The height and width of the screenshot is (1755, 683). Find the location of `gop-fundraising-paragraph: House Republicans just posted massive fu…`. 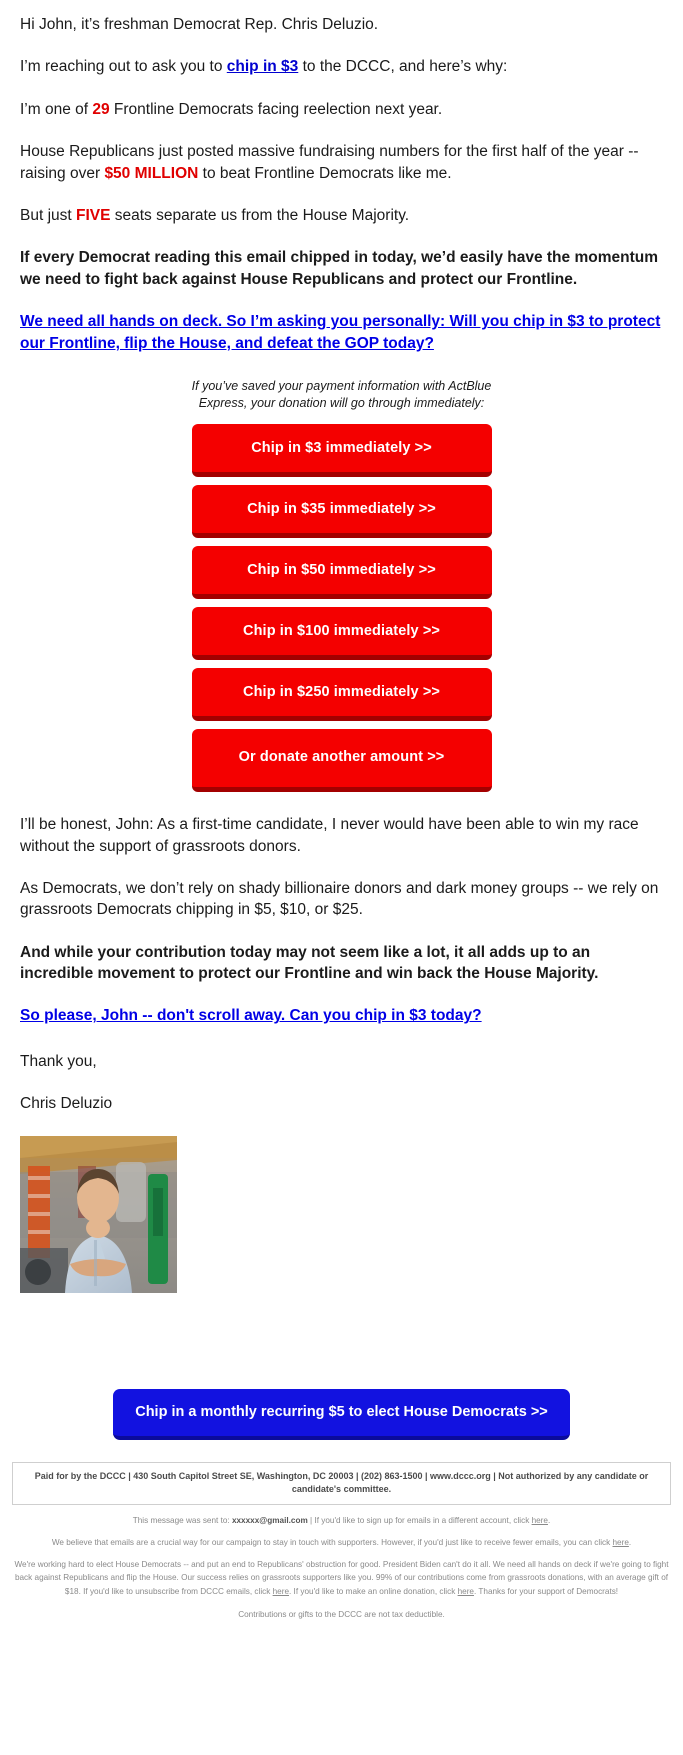

gop-fundraising-paragraph: House Republicans just posted massive fu… is located at coordinates (341, 162).